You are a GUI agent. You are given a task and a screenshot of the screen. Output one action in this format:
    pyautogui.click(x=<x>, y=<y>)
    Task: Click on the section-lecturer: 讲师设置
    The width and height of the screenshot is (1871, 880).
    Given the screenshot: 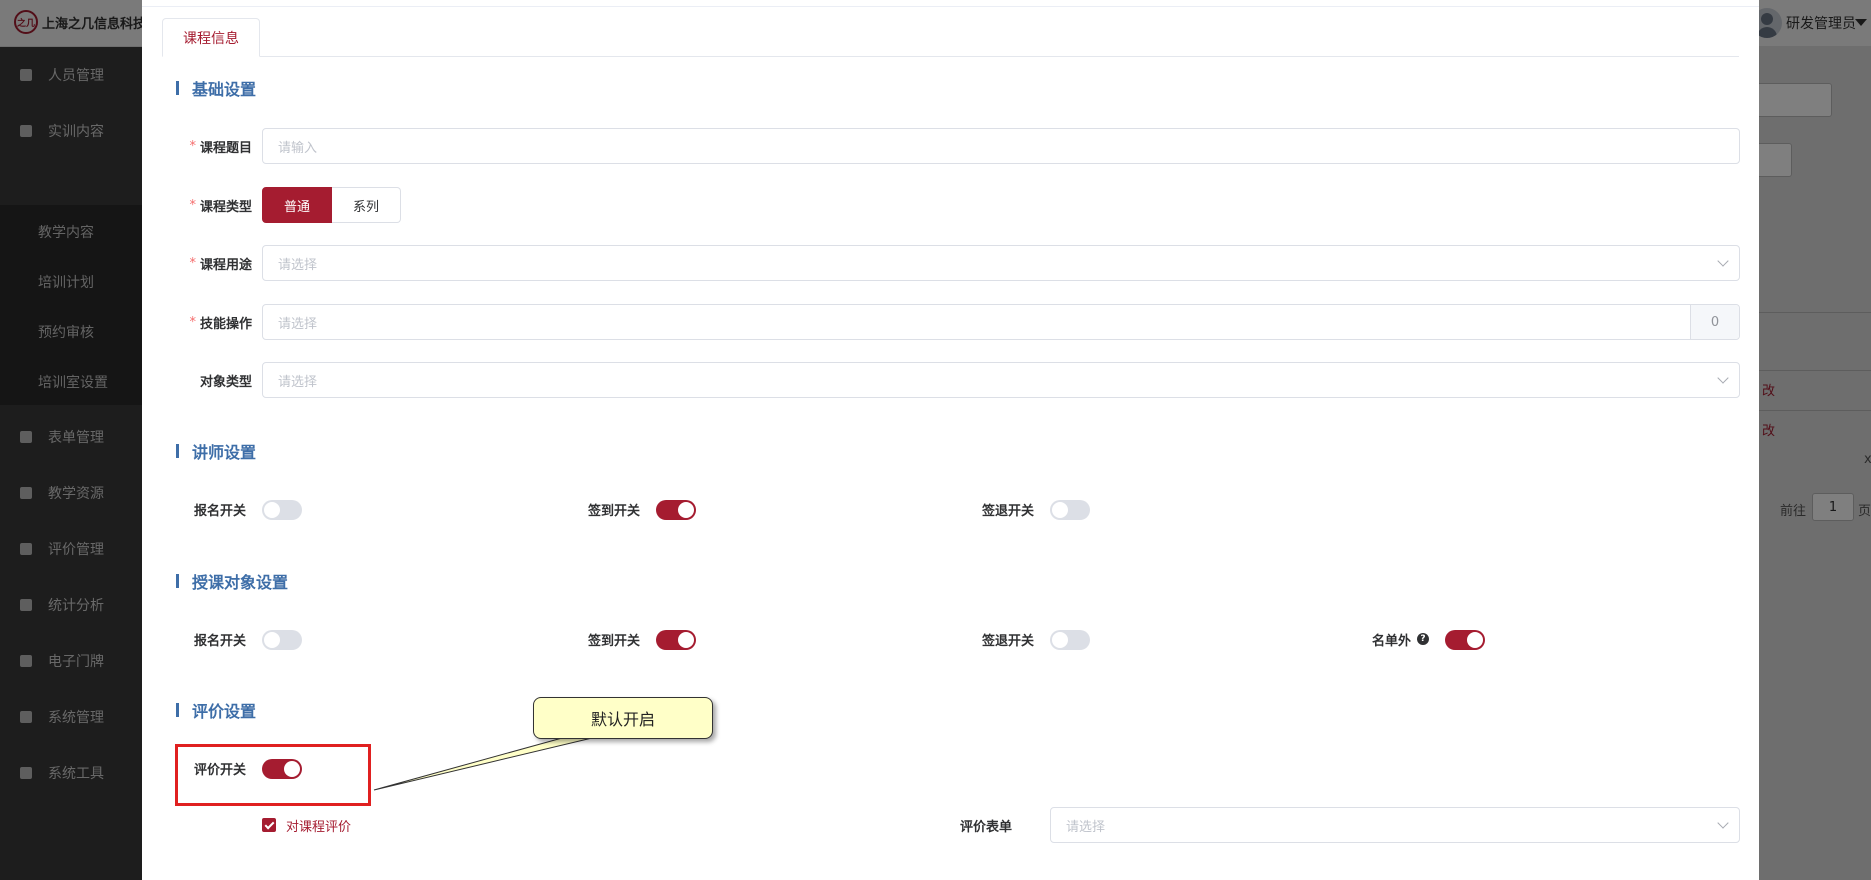 What is the action you would take?
    pyautogui.click(x=216, y=451)
    